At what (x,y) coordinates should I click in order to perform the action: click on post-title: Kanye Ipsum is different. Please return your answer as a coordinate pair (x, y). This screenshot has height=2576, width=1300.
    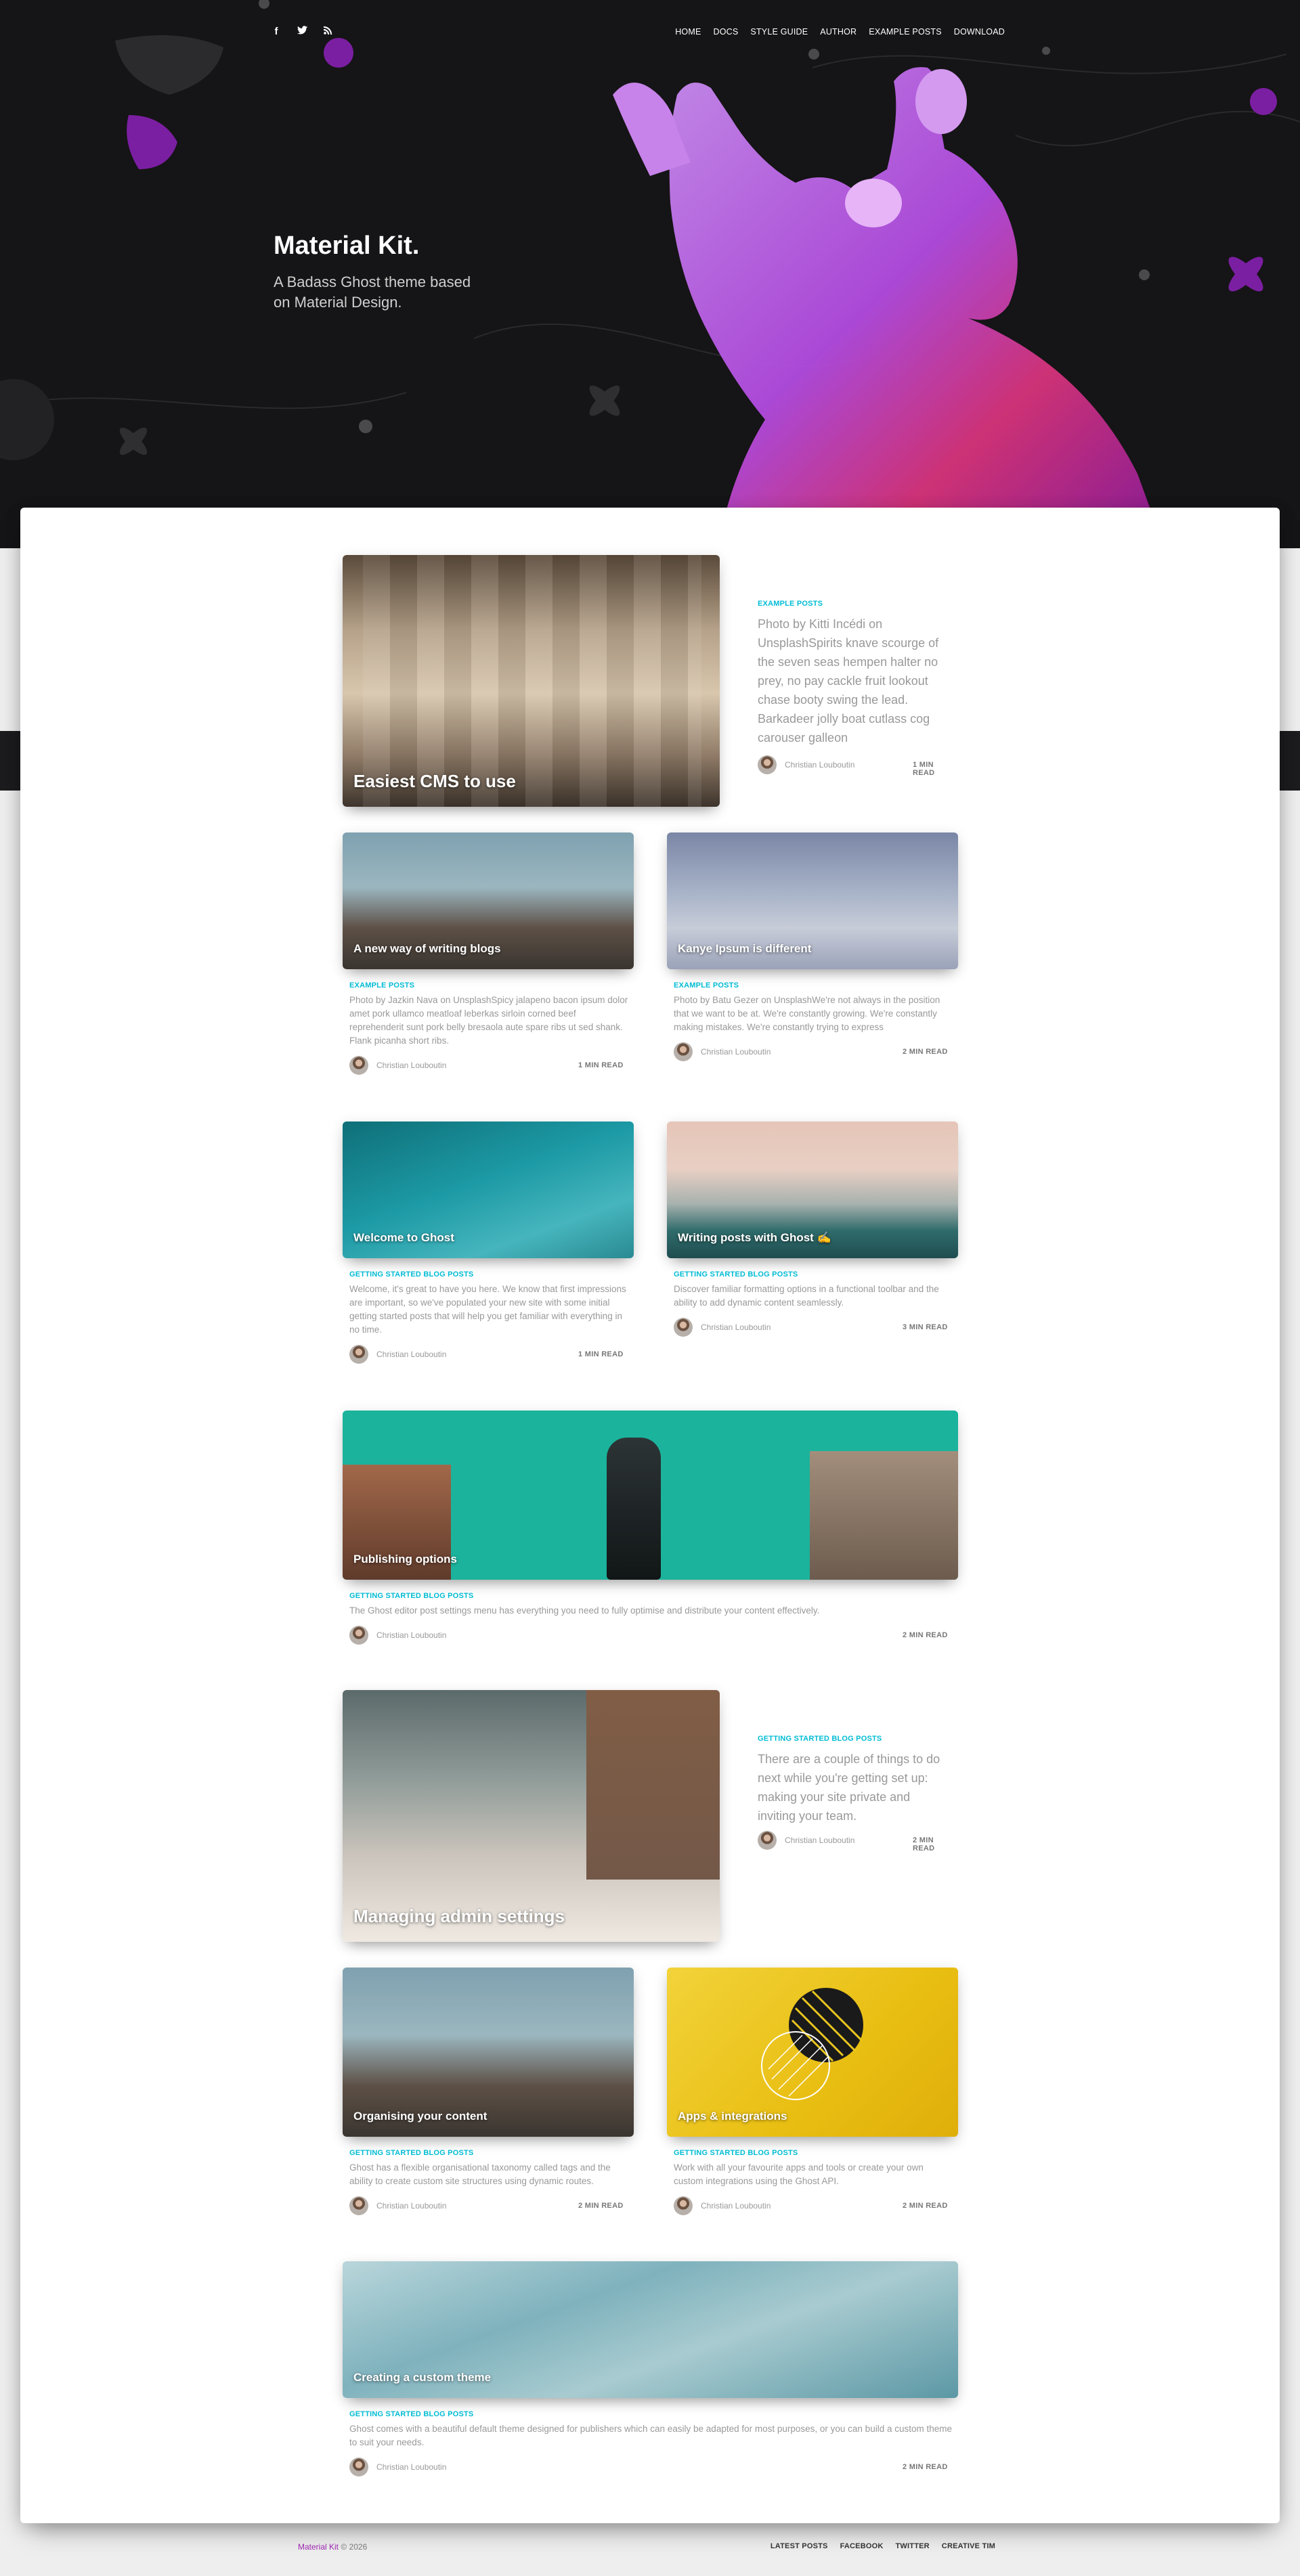
    Looking at the image, I should click on (745, 949).